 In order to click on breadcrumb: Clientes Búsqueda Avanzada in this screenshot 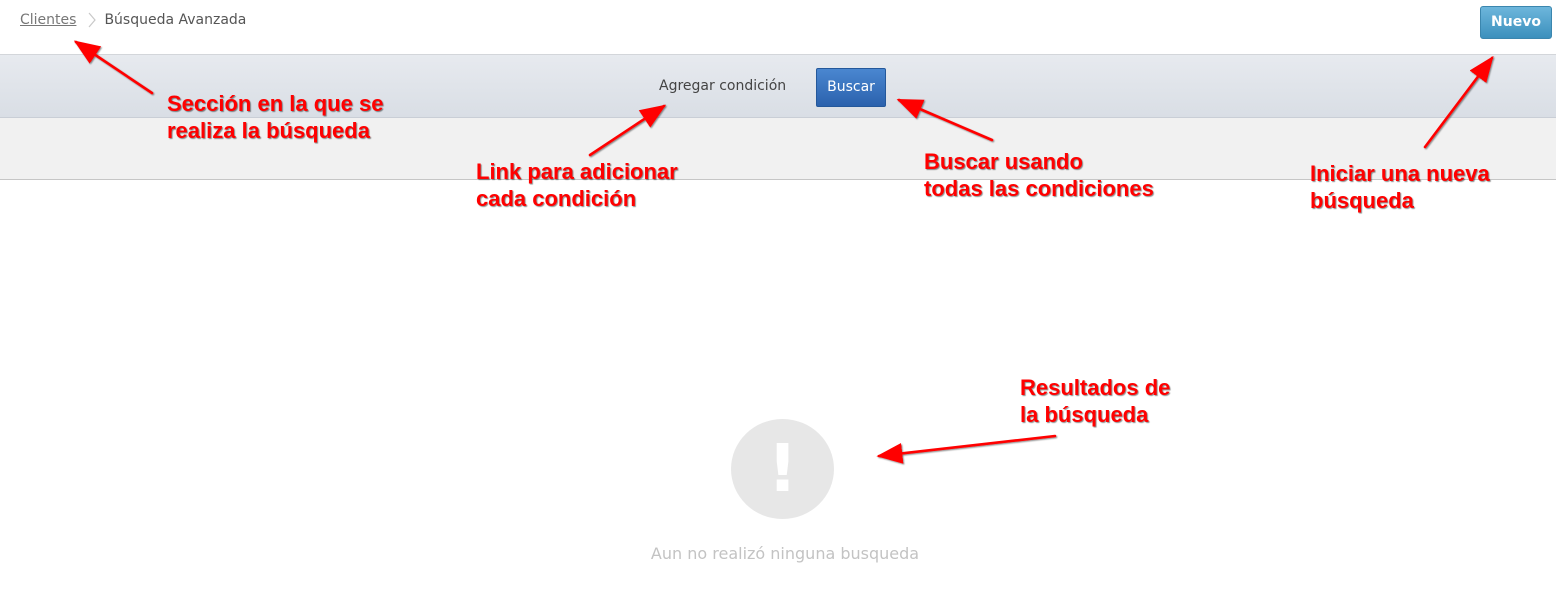, I will do `click(133, 20)`.